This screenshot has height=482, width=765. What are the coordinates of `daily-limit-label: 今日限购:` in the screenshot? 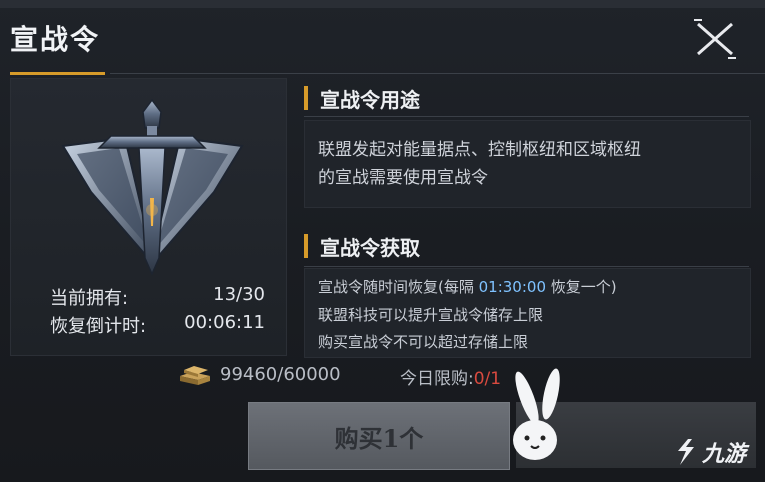 It's located at (437, 379).